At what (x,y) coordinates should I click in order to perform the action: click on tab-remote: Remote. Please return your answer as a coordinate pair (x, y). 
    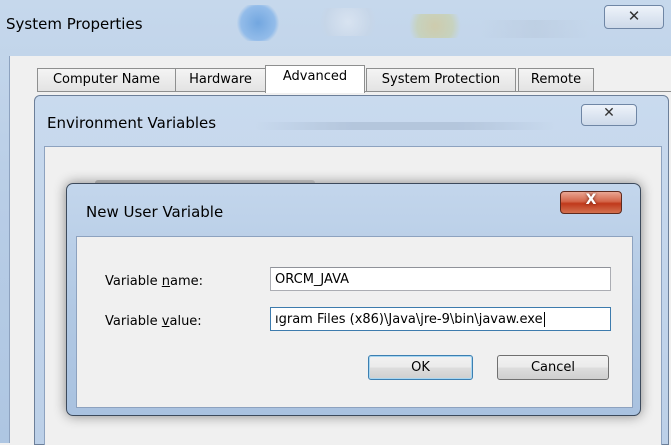
    Looking at the image, I should click on (556, 79).